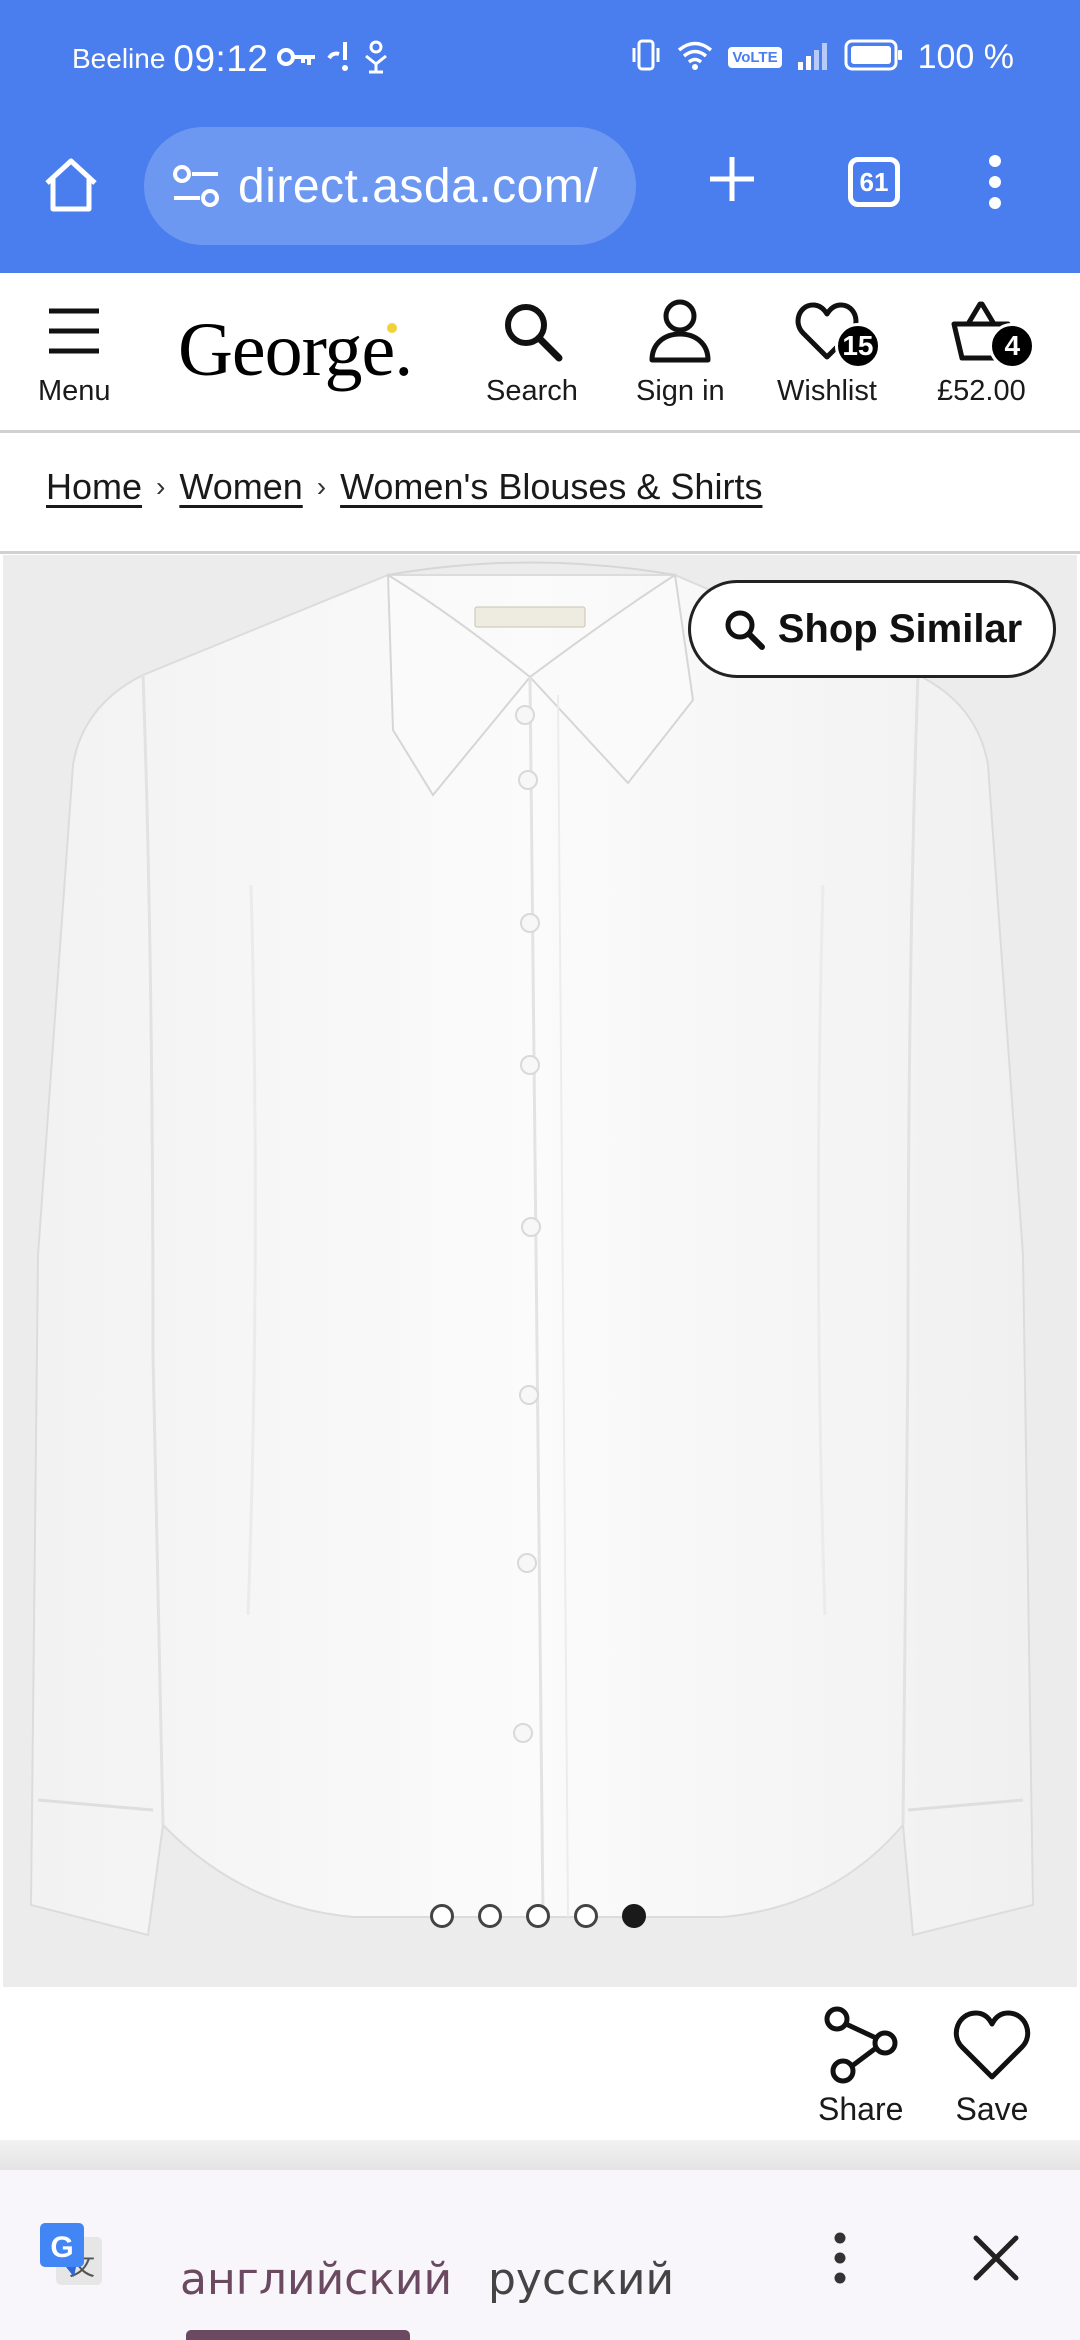 This screenshot has height=2340, width=1080. What do you see at coordinates (992, 2109) in the screenshot?
I see `save-label: Save` at bounding box center [992, 2109].